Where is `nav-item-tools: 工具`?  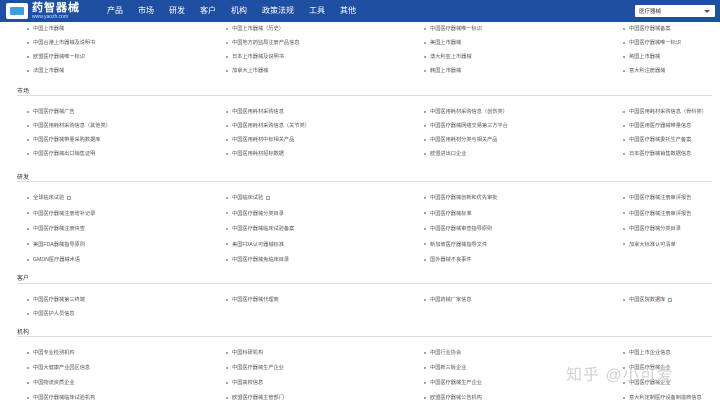 nav-item-tools: 工具 is located at coordinates (317, 11).